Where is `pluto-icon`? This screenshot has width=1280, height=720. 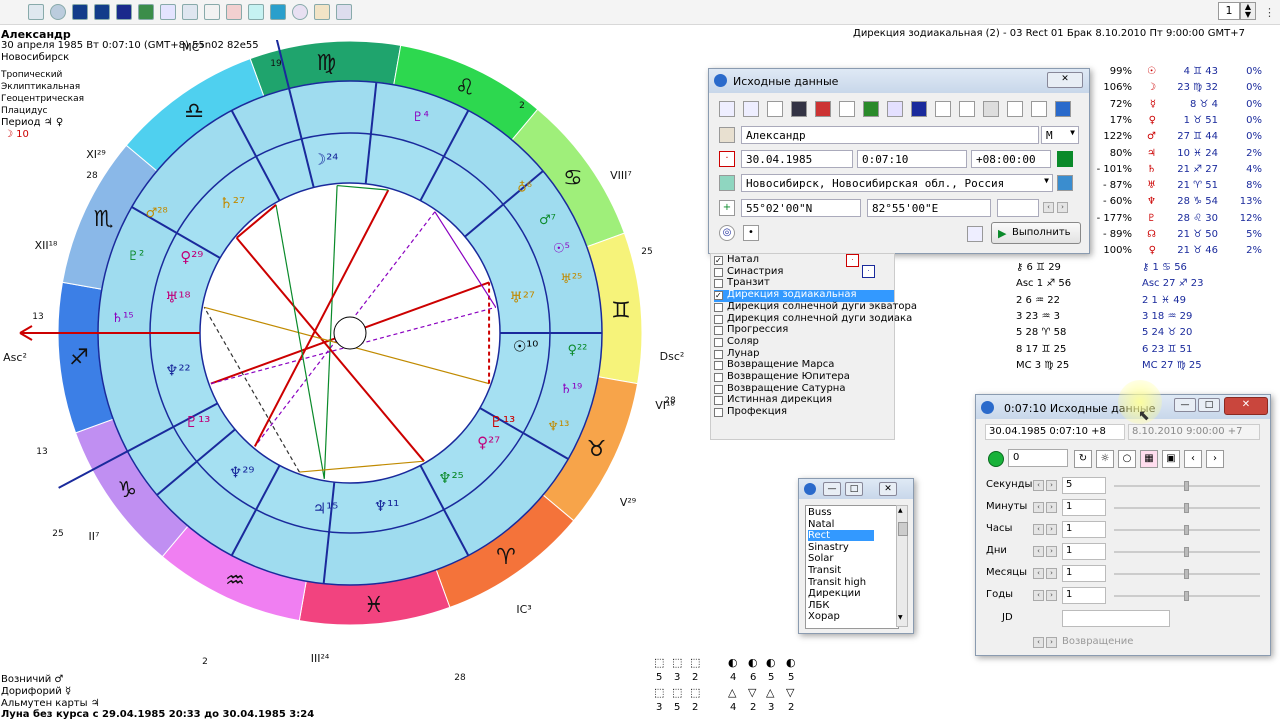
pluto-icon is located at coordinates (895, 109).